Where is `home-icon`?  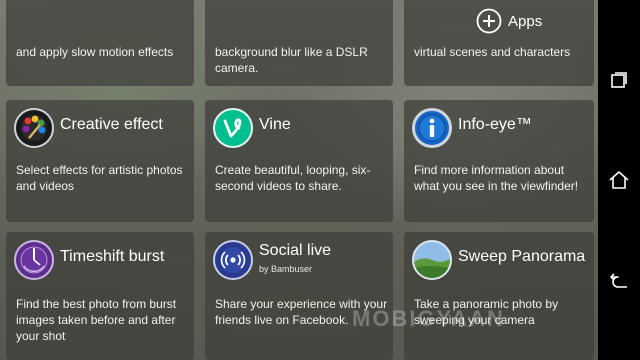 home-icon is located at coordinates (619, 180).